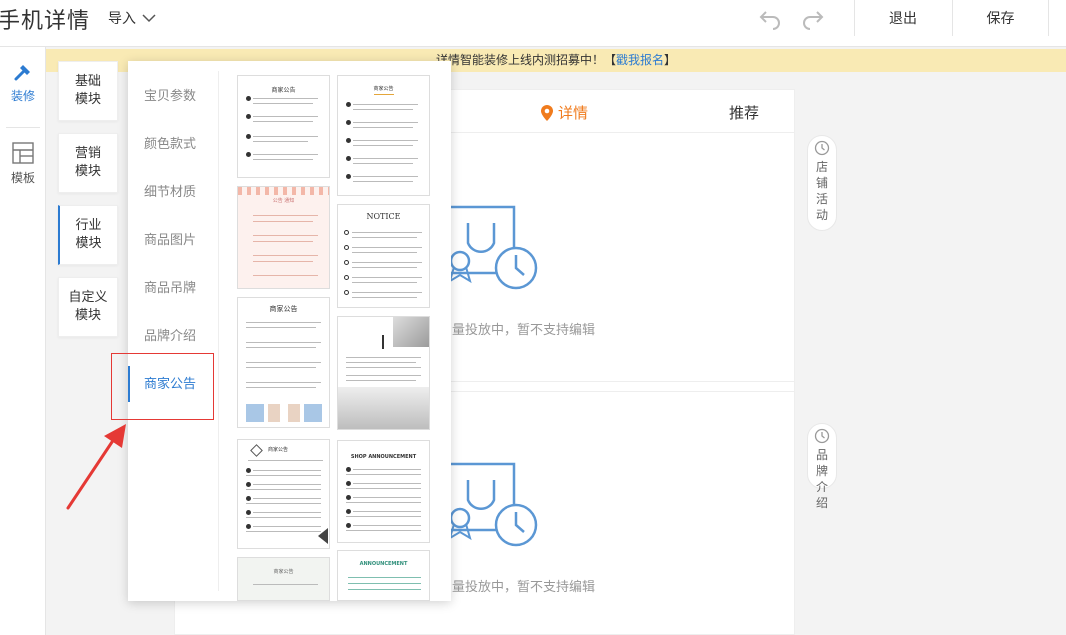  What do you see at coordinates (744, 112) in the screenshot?
I see `tab-recommend: 推荐` at bounding box center [744, 112].